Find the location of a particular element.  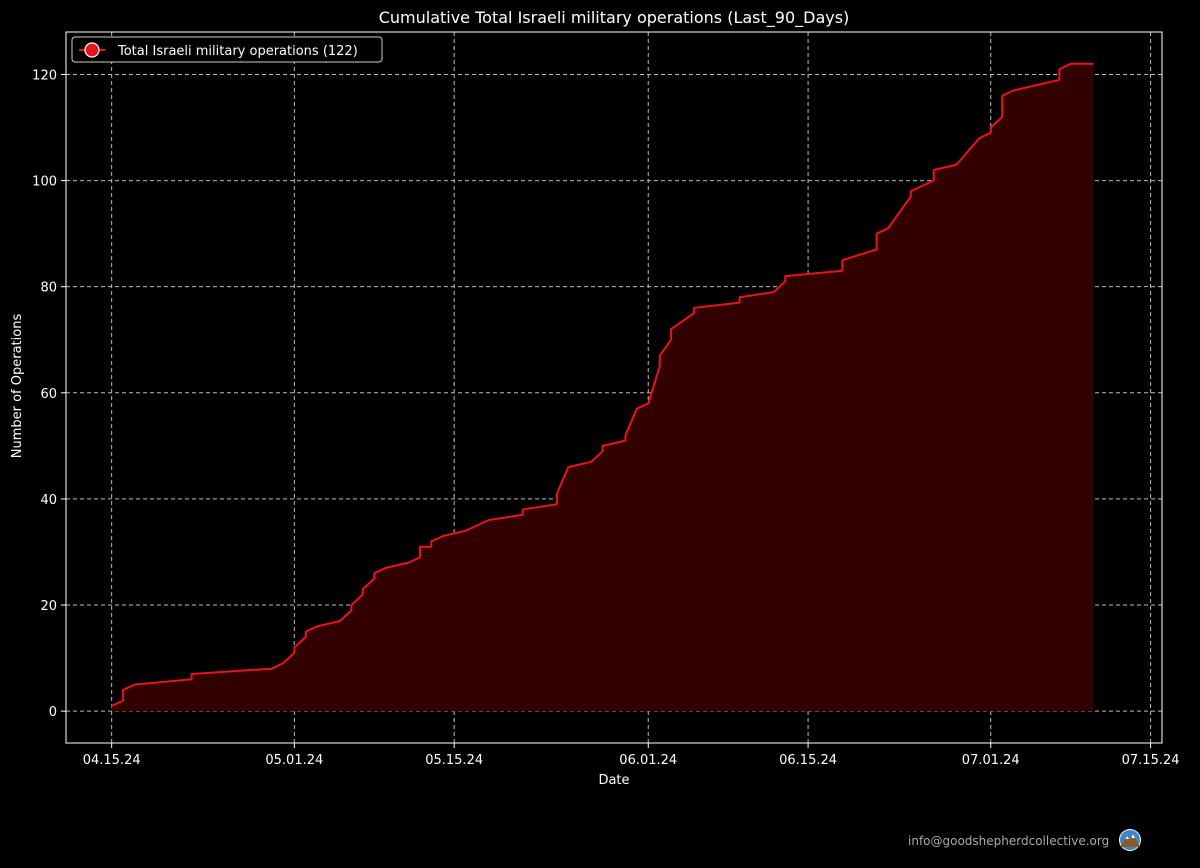

legend: Total Israeli military operations (122) is located at coordinates (227, 49).